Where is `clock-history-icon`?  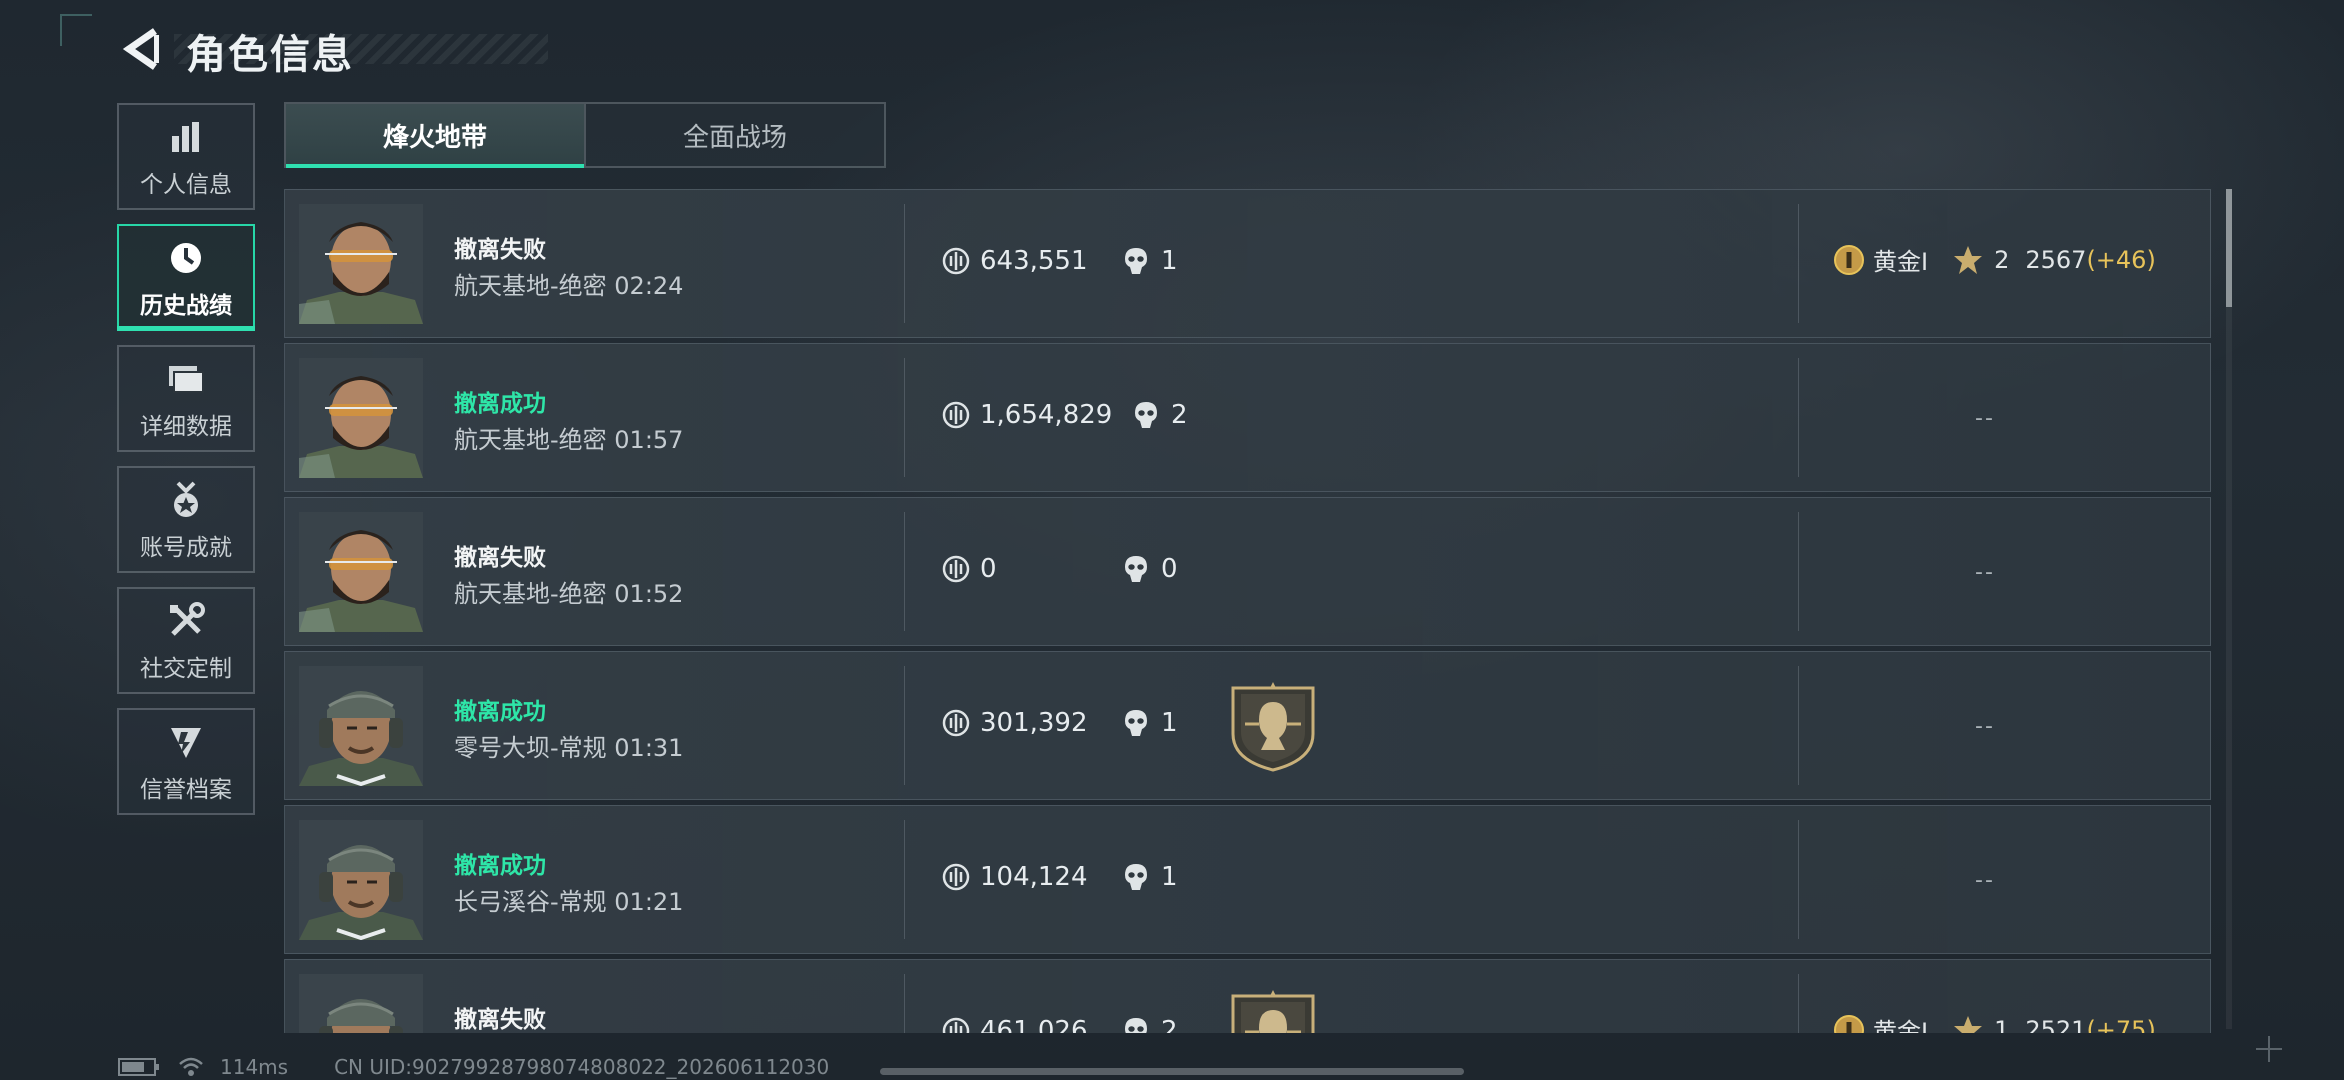 clock-history-icon is located at coordinates (186, 258).